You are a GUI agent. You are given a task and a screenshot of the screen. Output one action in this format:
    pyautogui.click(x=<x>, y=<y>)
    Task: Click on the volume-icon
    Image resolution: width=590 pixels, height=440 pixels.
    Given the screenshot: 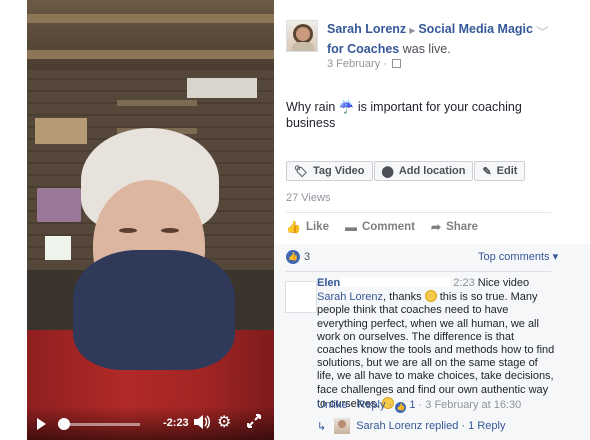 What is the action you would take?
    pyautogui.click(x=202, y=423)
    